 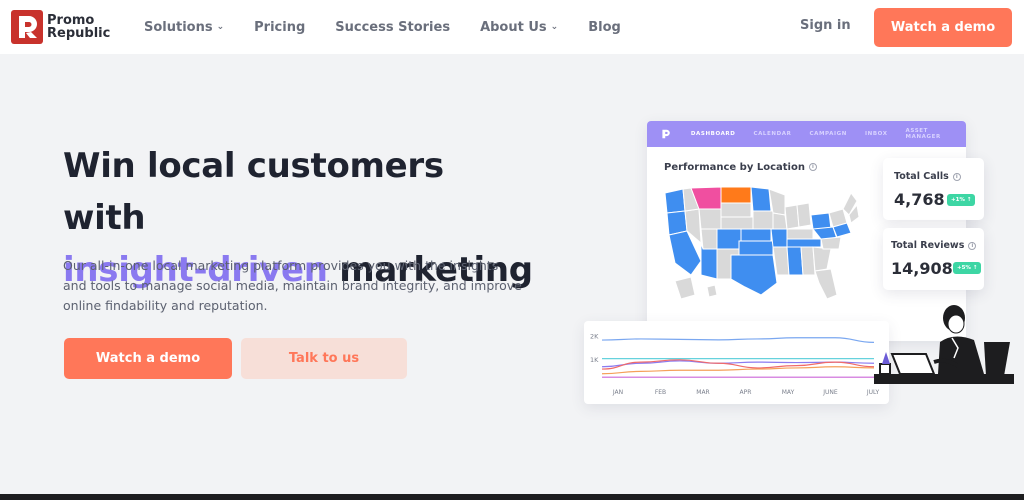 I want to click on logo: Promo Republic, so click(x=60, y=27).